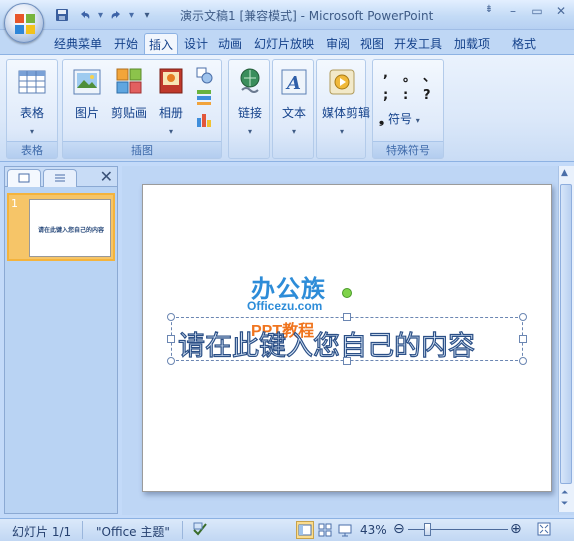 The image size is (574, 541). I want to click on symbol-period: 。, so click(409, 75).